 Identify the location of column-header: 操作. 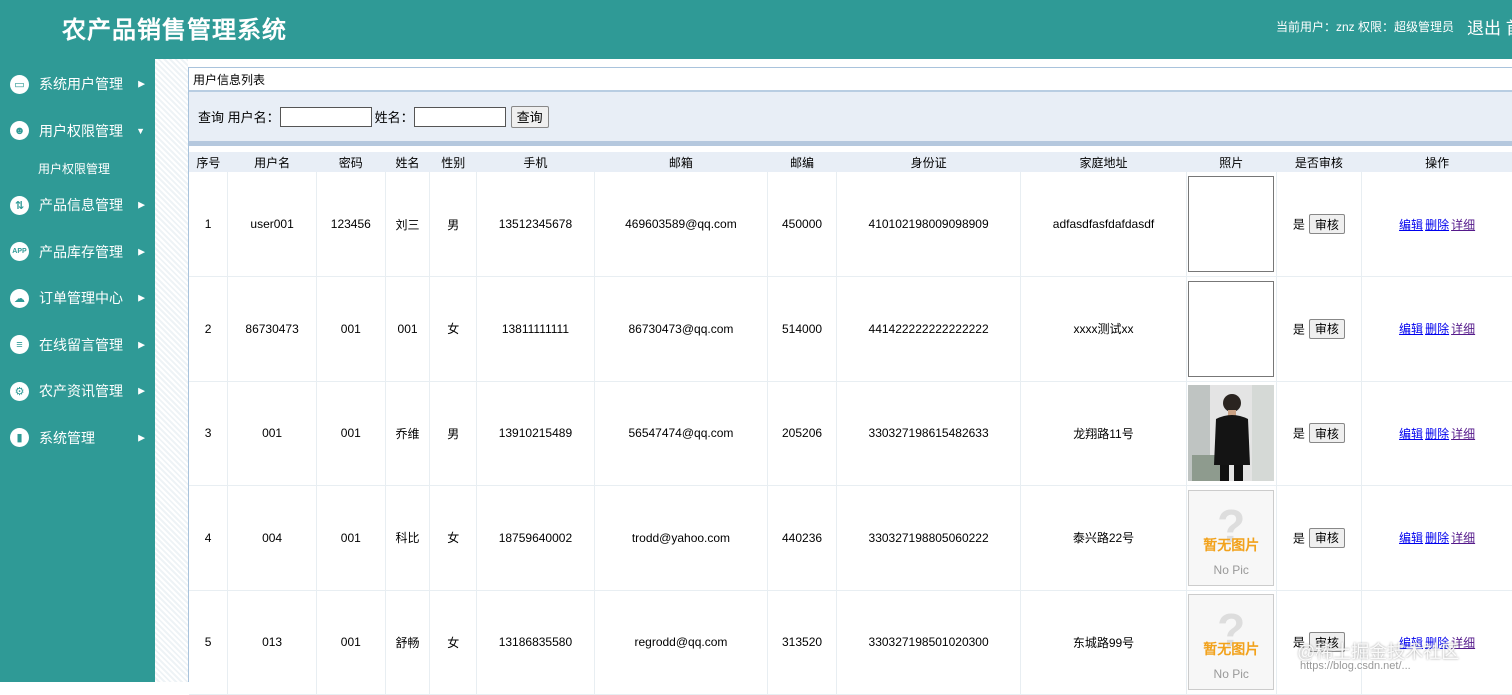
(1436, 162).